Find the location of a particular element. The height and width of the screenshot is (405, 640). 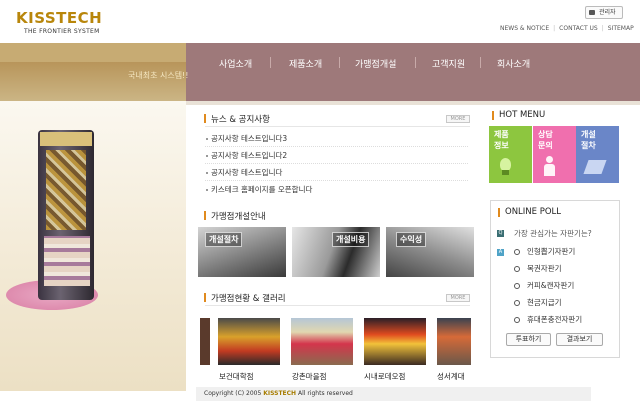

nav-band-gradient is located at coordinates (93, 81).